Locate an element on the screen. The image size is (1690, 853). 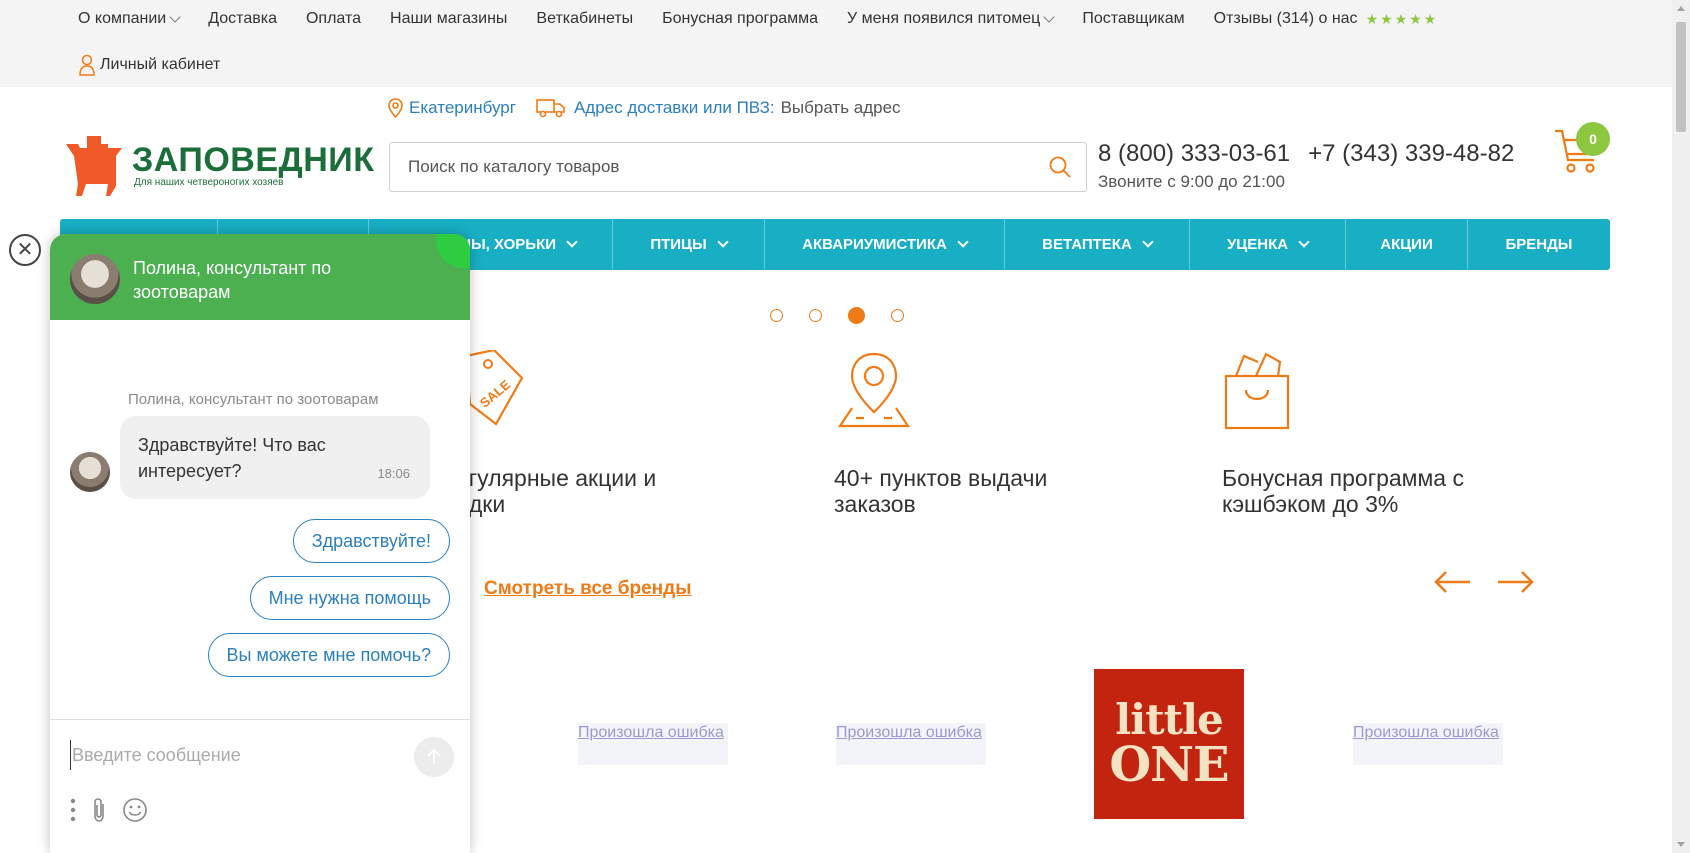
arrow-left-icon is located at coordinates (1453, 584).